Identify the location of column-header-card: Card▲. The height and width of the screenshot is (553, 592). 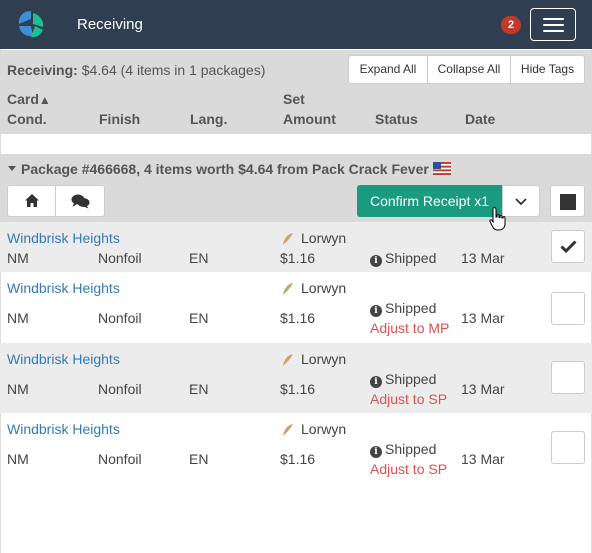
(29, 99).